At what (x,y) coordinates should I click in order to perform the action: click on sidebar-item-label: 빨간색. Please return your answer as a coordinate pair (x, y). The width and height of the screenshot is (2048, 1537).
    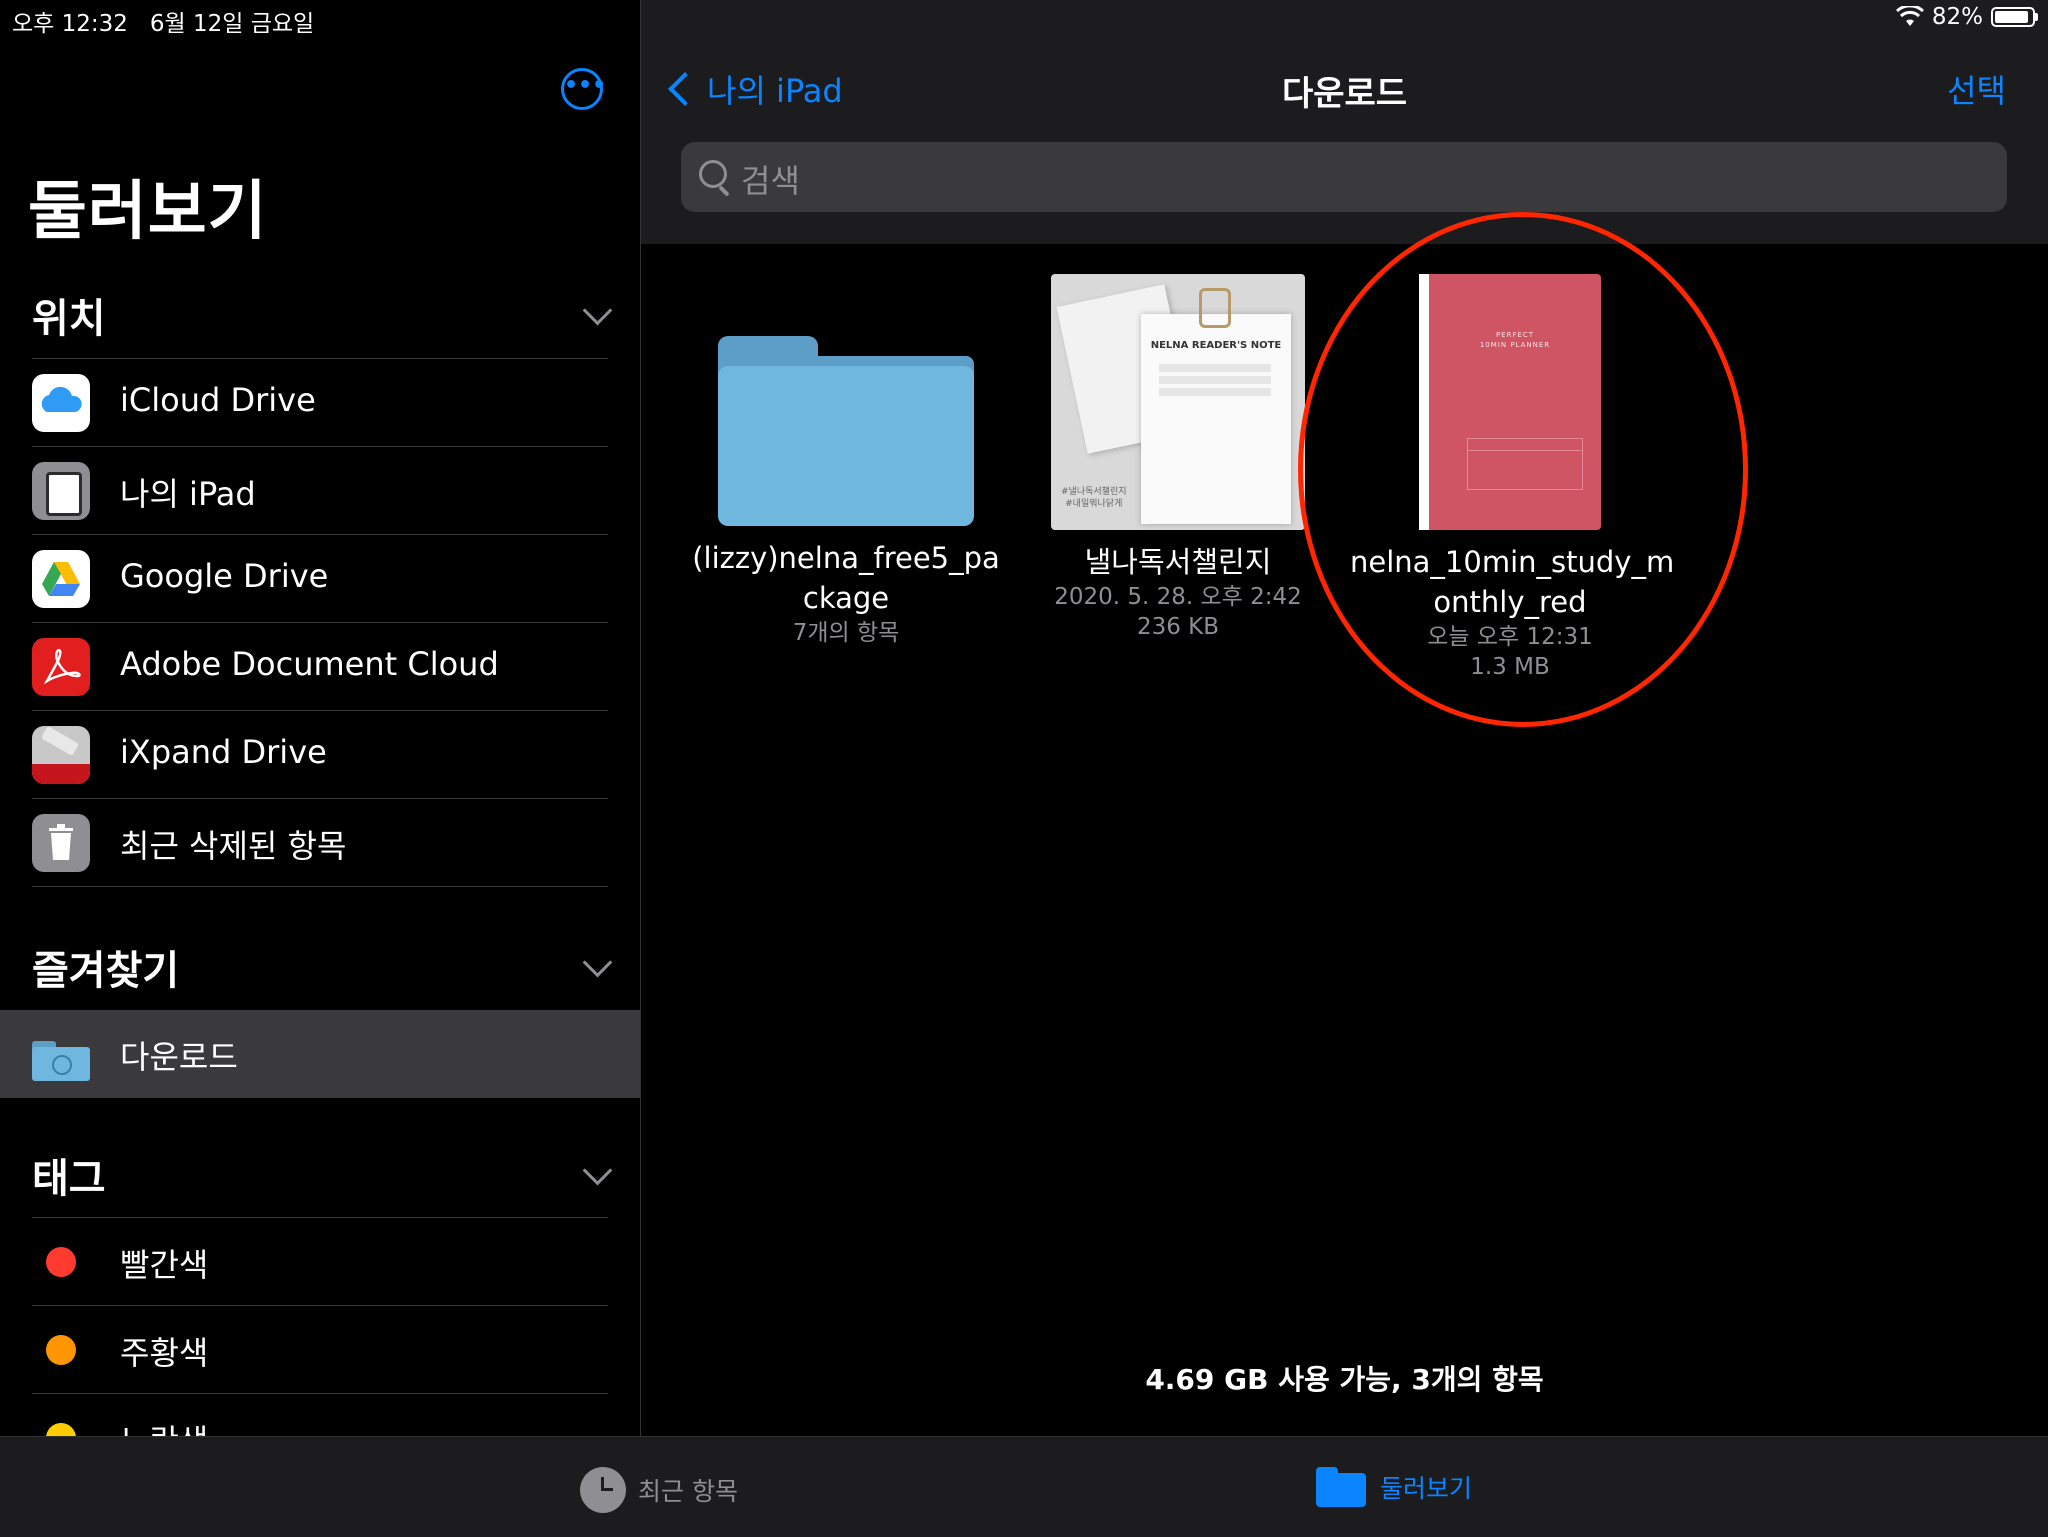
    Looking at the image, I should click on (164, 1265).